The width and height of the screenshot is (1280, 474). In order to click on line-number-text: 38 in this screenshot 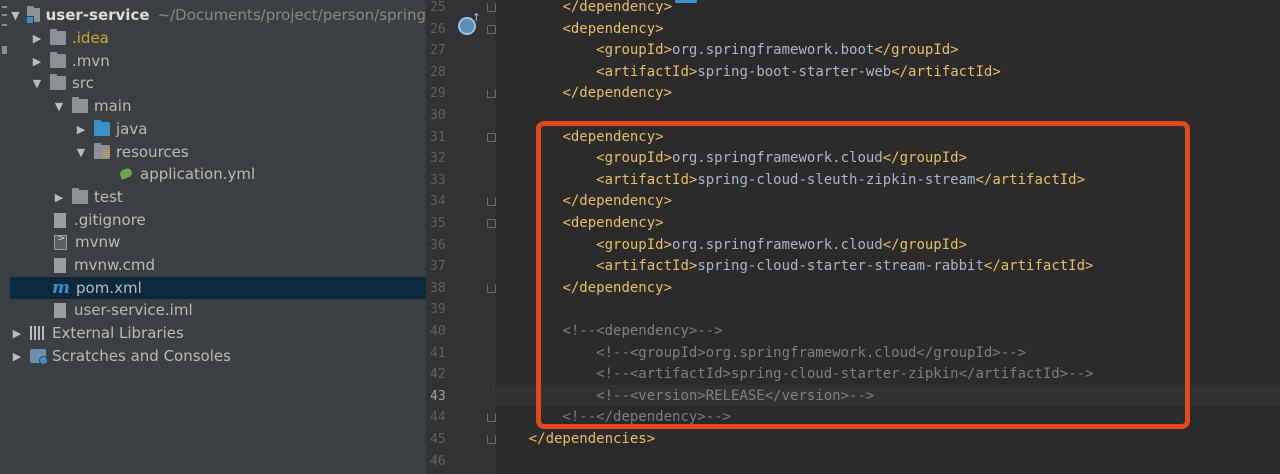, I will do `click(438, 288)`.